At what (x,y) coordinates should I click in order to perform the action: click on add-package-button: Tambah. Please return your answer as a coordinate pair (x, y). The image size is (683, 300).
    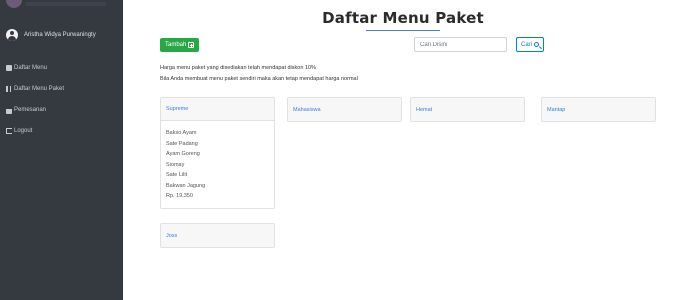
    Looking at the image, I should click on (180, 45).